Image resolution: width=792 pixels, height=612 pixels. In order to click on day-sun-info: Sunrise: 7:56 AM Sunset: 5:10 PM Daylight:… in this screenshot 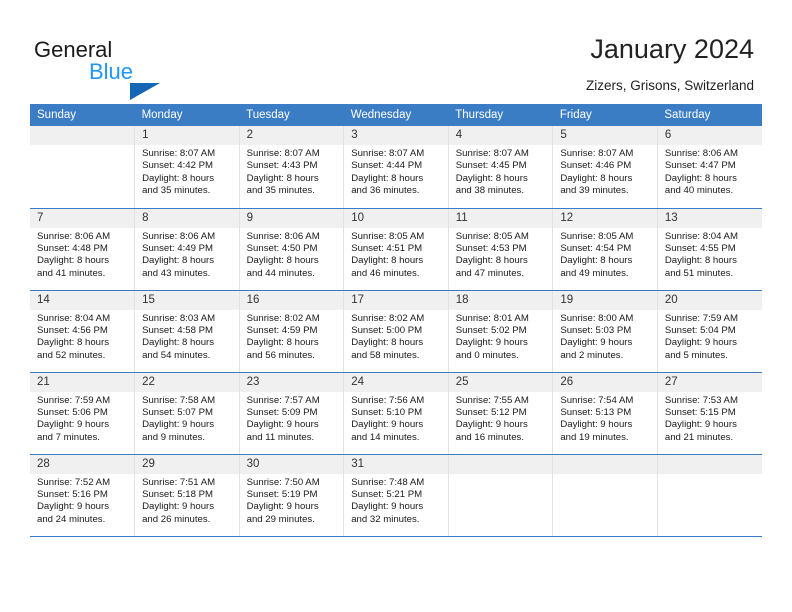, I will do `click(396, 418)`.